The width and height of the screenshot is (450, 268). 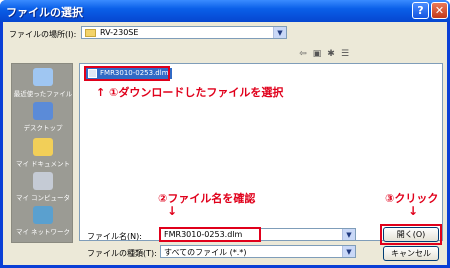 What do you see at coordinates (225, 11) in the screenshot?
I see `title-bar: ファイルの選択 ? ✕` at bounding box center [225, 11].